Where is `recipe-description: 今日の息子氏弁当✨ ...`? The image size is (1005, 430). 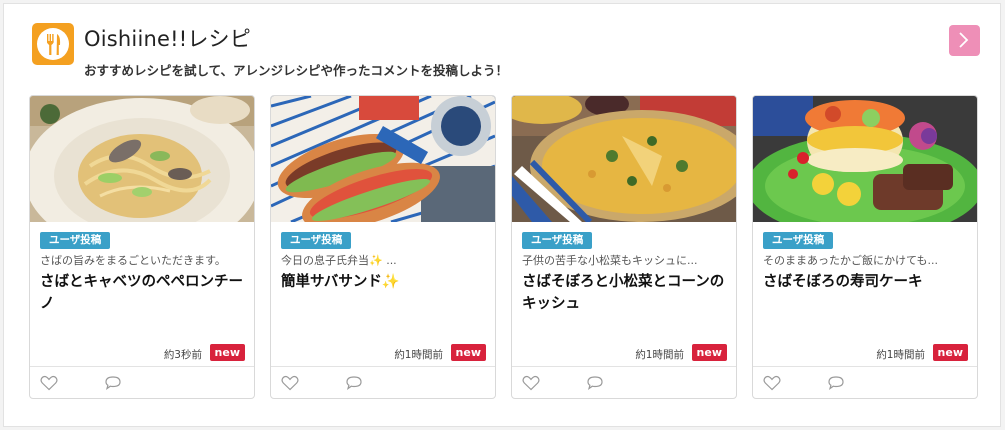 recipe-description: 今日の息子氏弁当✨ ... is located at coordinates (339, 260).